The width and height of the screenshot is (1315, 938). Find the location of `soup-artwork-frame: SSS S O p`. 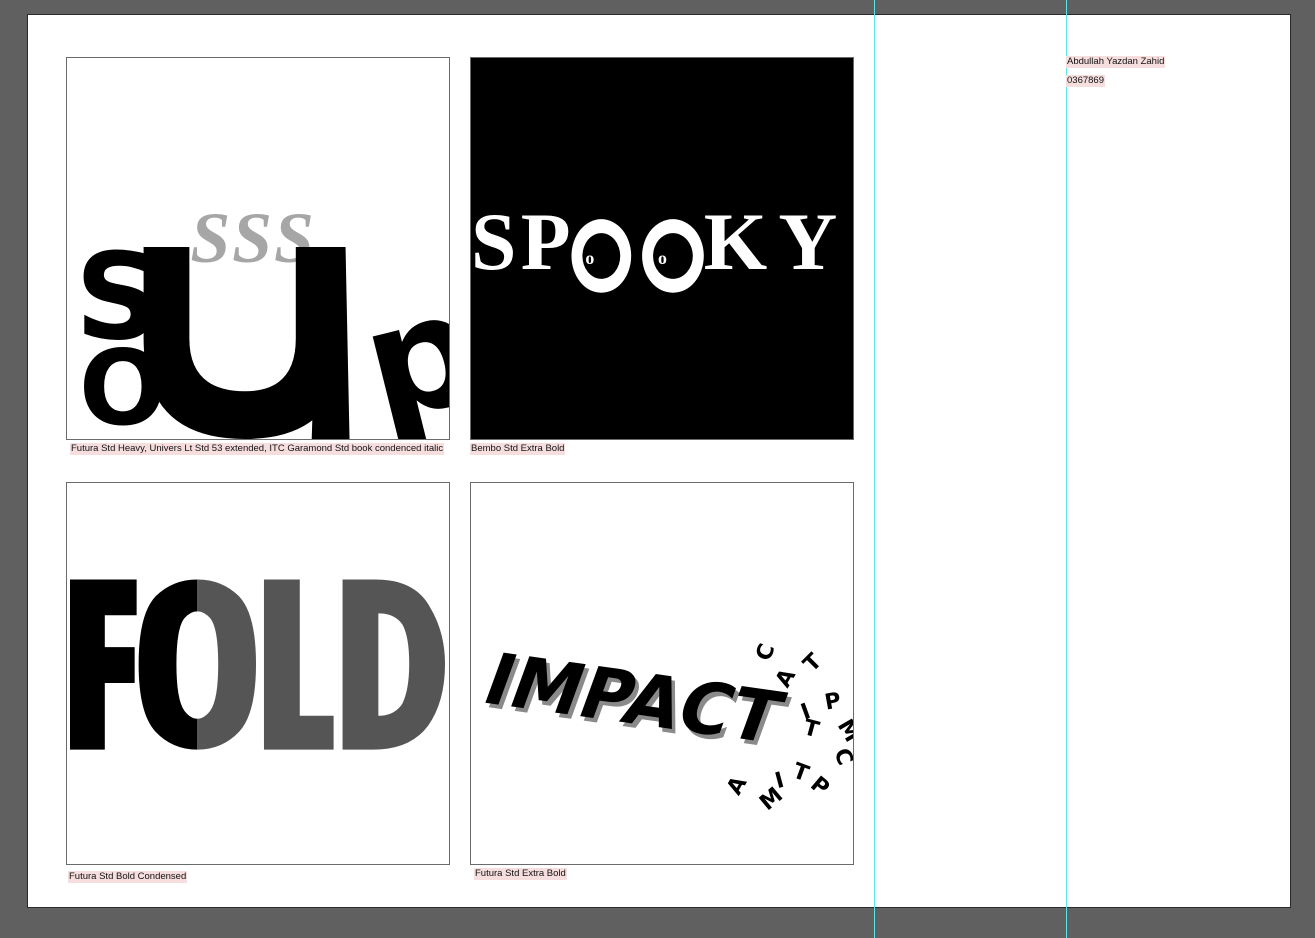

soup-artwork-frame: SSS S O p is located at coordinates (258, 248).